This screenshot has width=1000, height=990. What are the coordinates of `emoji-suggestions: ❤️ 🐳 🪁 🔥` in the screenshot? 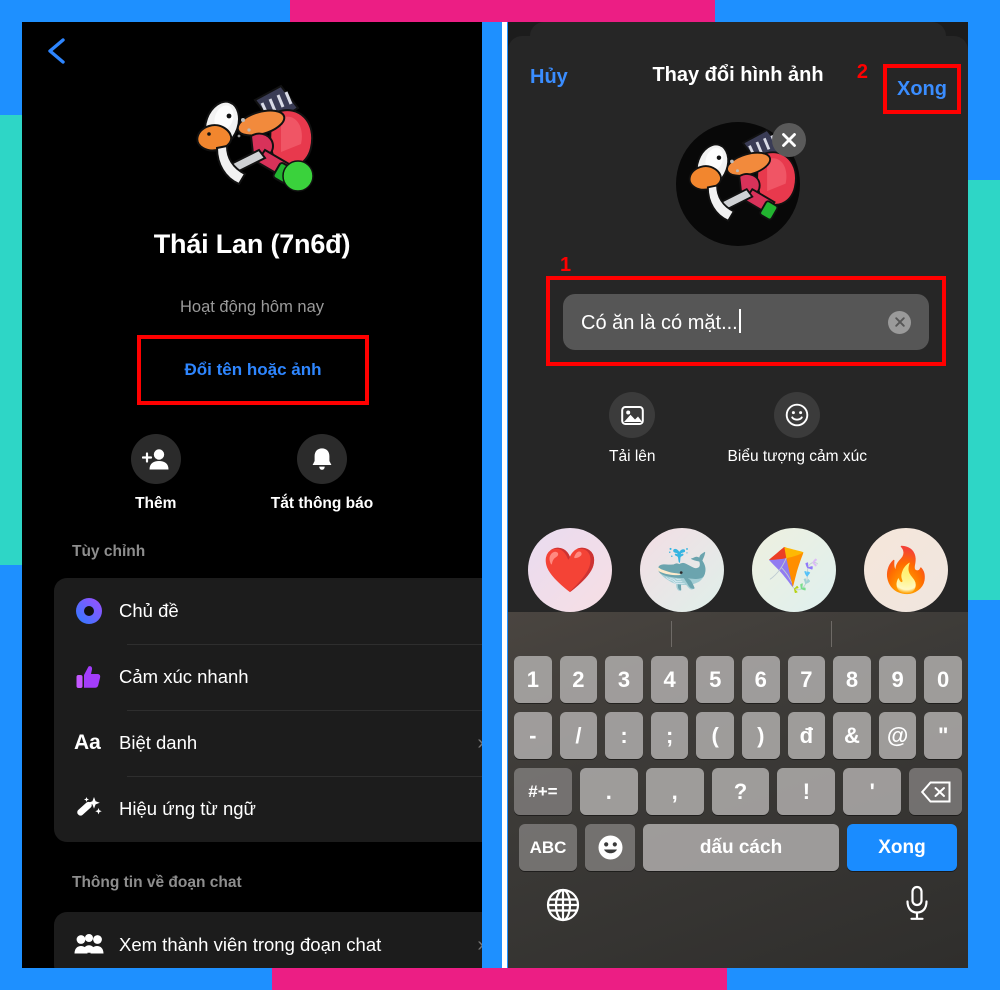 It's located at (738, 570).